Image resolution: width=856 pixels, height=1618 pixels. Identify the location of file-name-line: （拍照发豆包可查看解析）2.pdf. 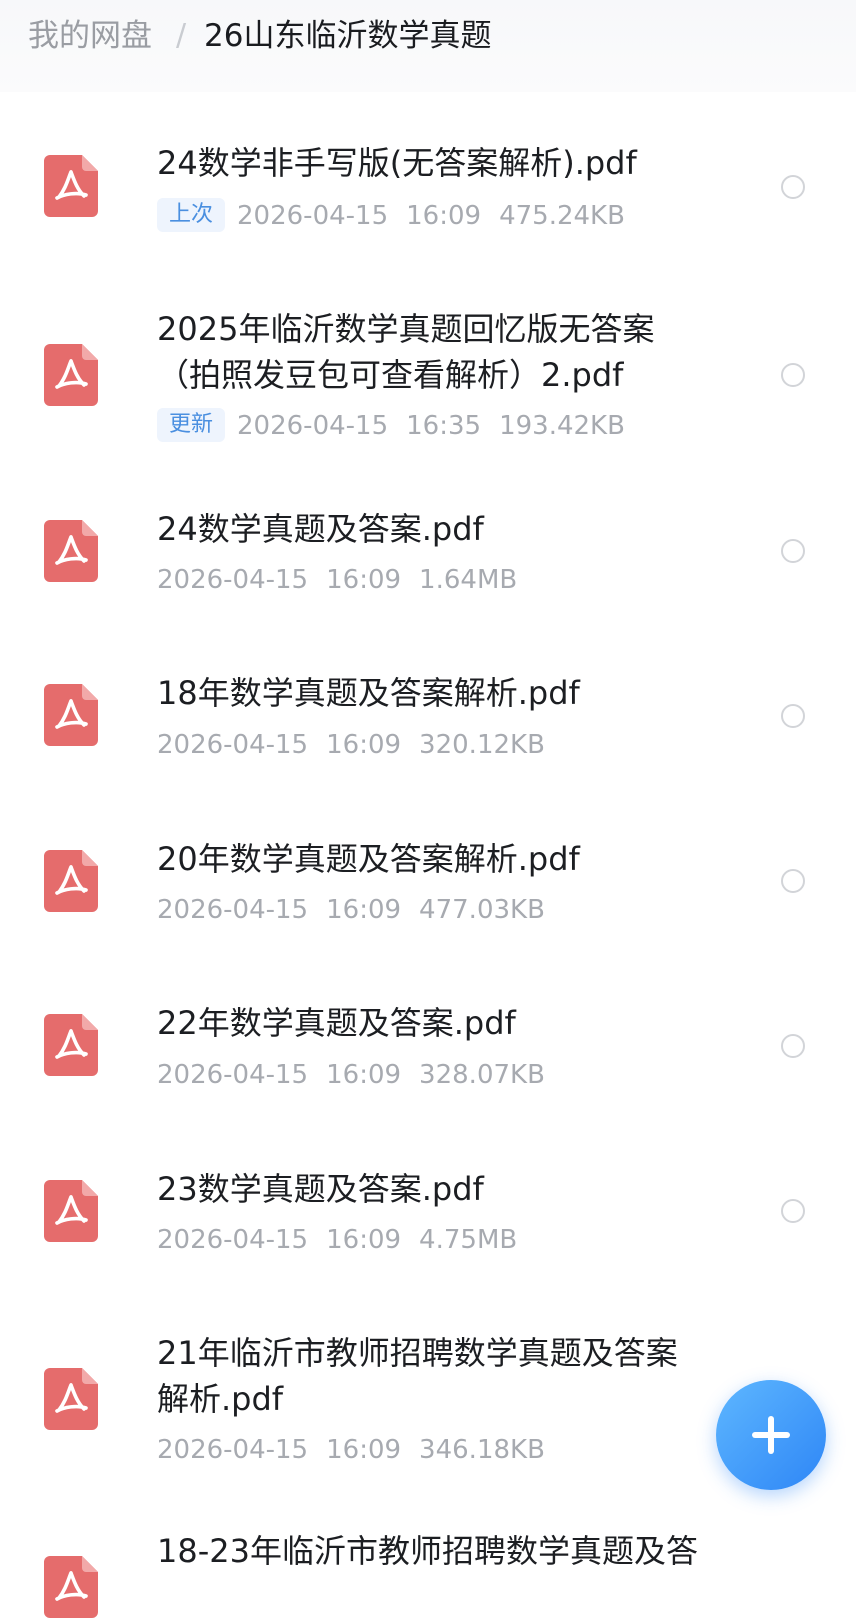
(390, 375).